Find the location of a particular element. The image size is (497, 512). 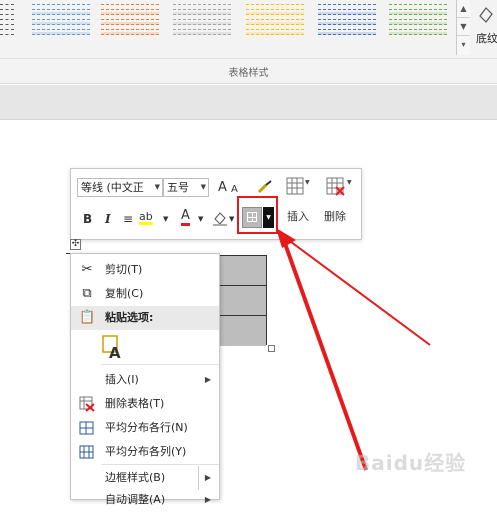

document-table is located at coordinates (242, 300).